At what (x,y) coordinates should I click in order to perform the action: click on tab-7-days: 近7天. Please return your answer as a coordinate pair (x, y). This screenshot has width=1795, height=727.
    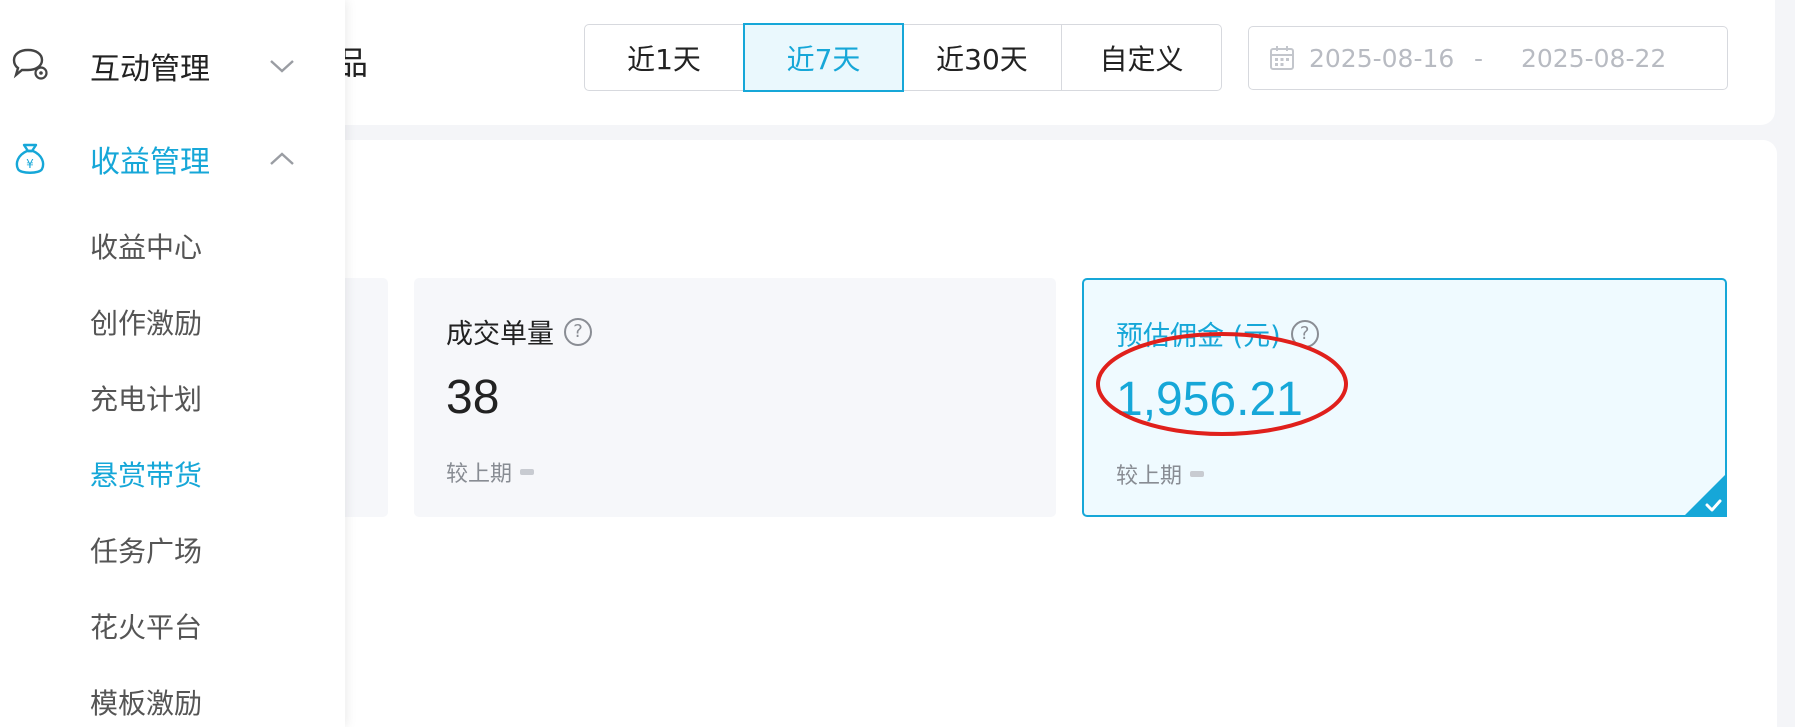
    Looking at the image, I should click on (823, 57).